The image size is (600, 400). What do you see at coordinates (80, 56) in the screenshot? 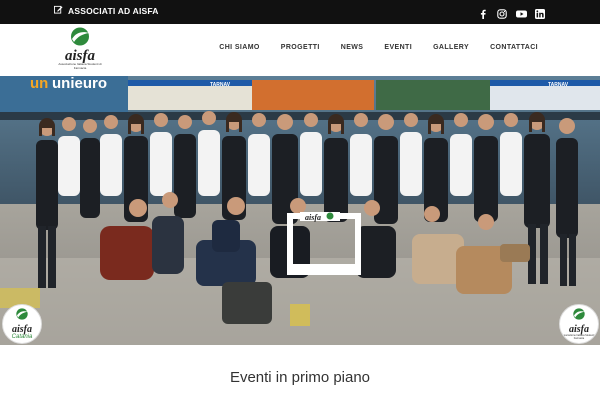
I see `logo-text: aisfa` at bounding box center [80, 56].